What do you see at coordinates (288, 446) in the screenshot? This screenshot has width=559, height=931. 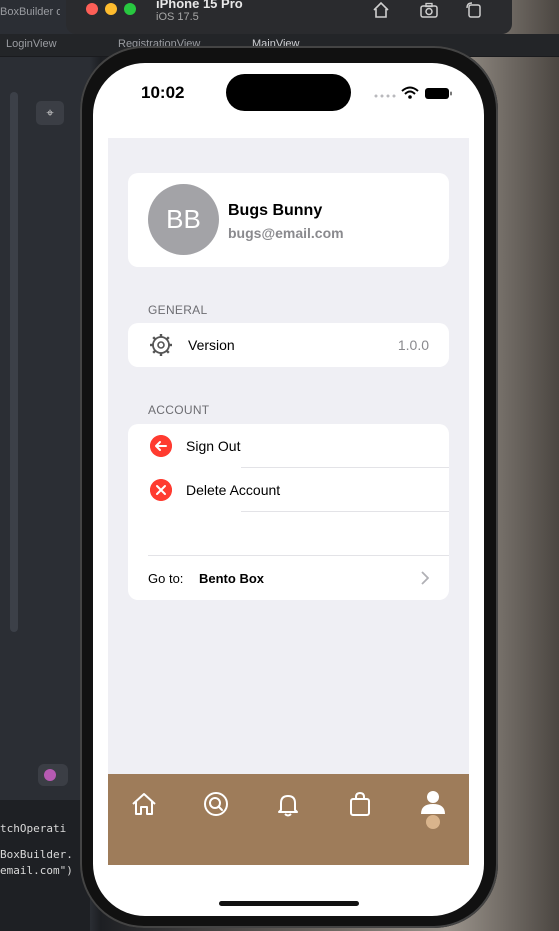 I see `sign-out-row: Sign Out` at bounding box center [288, 446].